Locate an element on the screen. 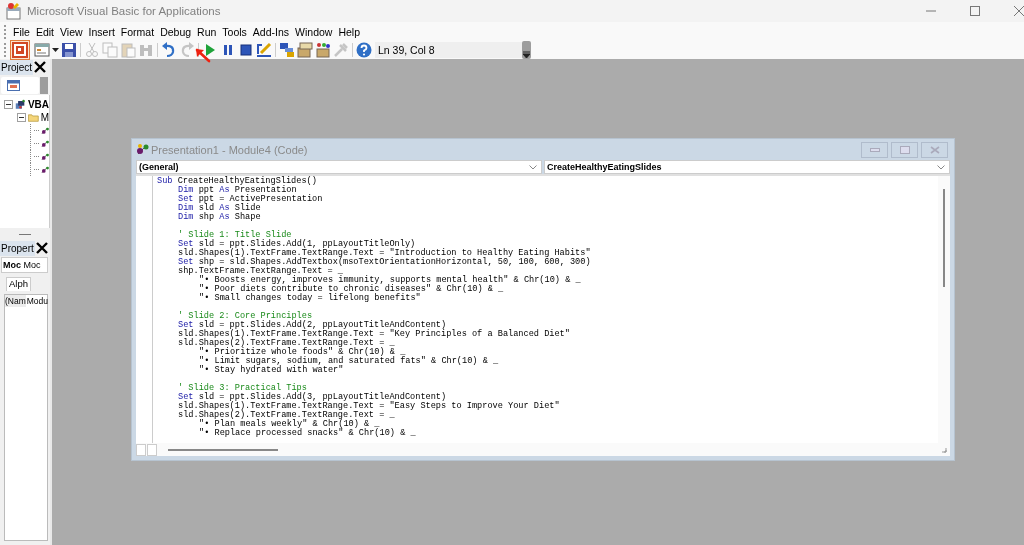 The height and width of the screenshot is (545, 1024). menu-item: Format is located at coordinates (137, 31).